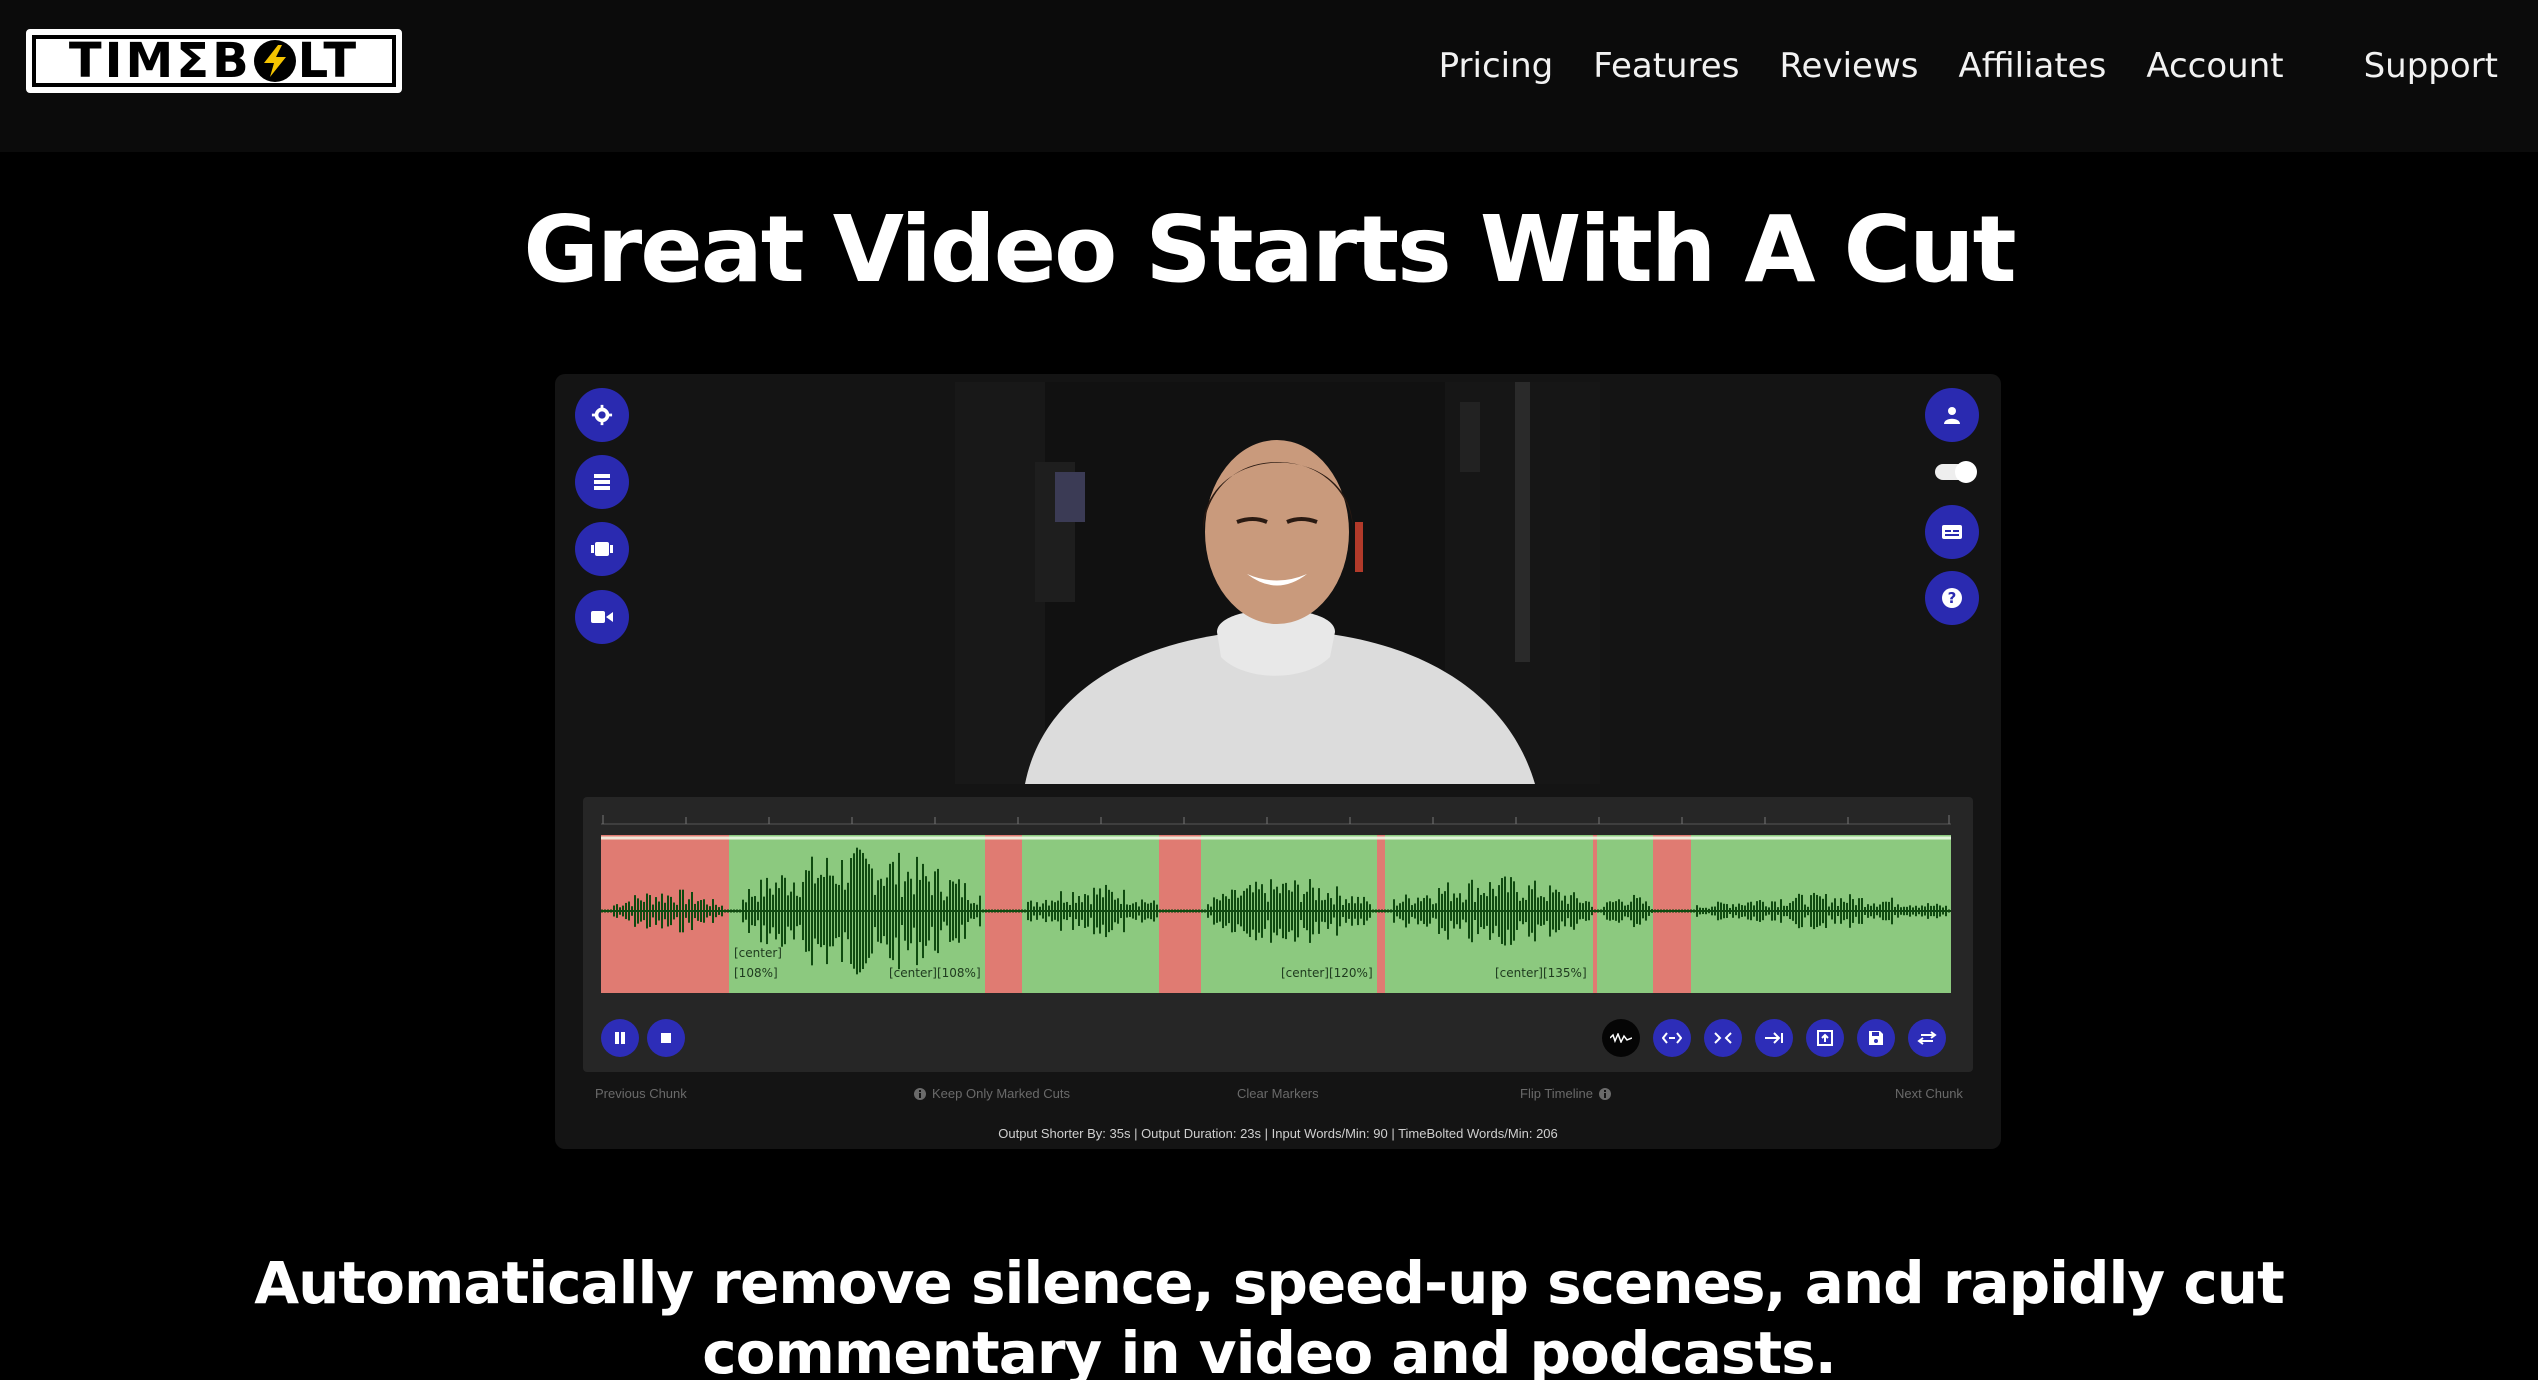 The height and width of the screenshot is (1380, 2538). I want to click on stop-icon, so click(666, 1038).